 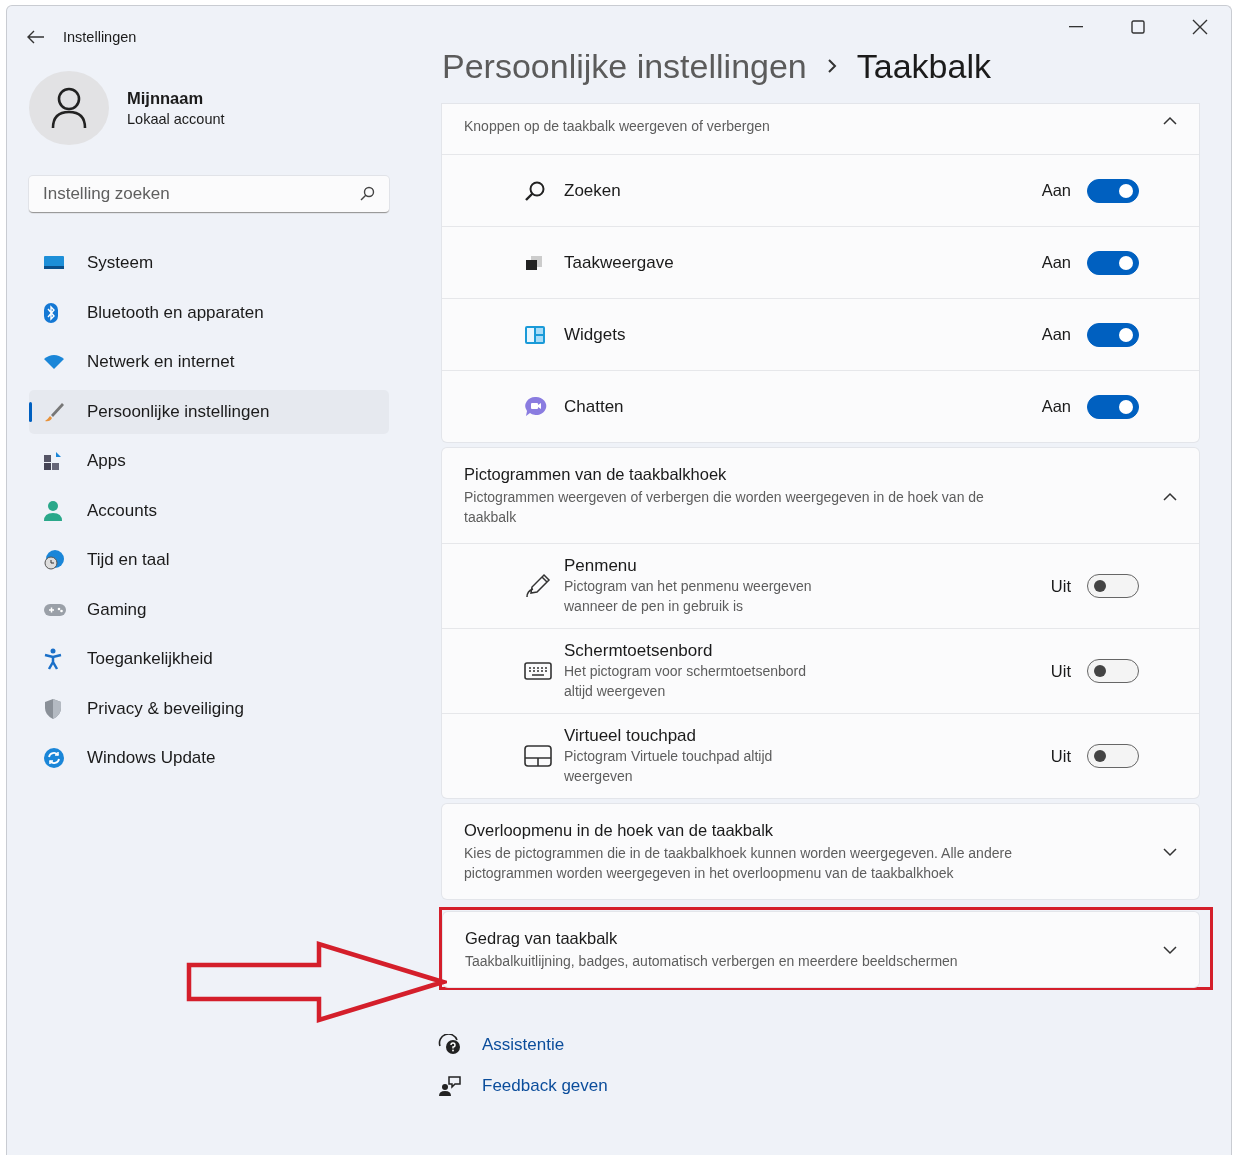 What do you see at coordinates (53, 510) in the screenshot?
I see `person-icon` at bounding box center [53, 510].